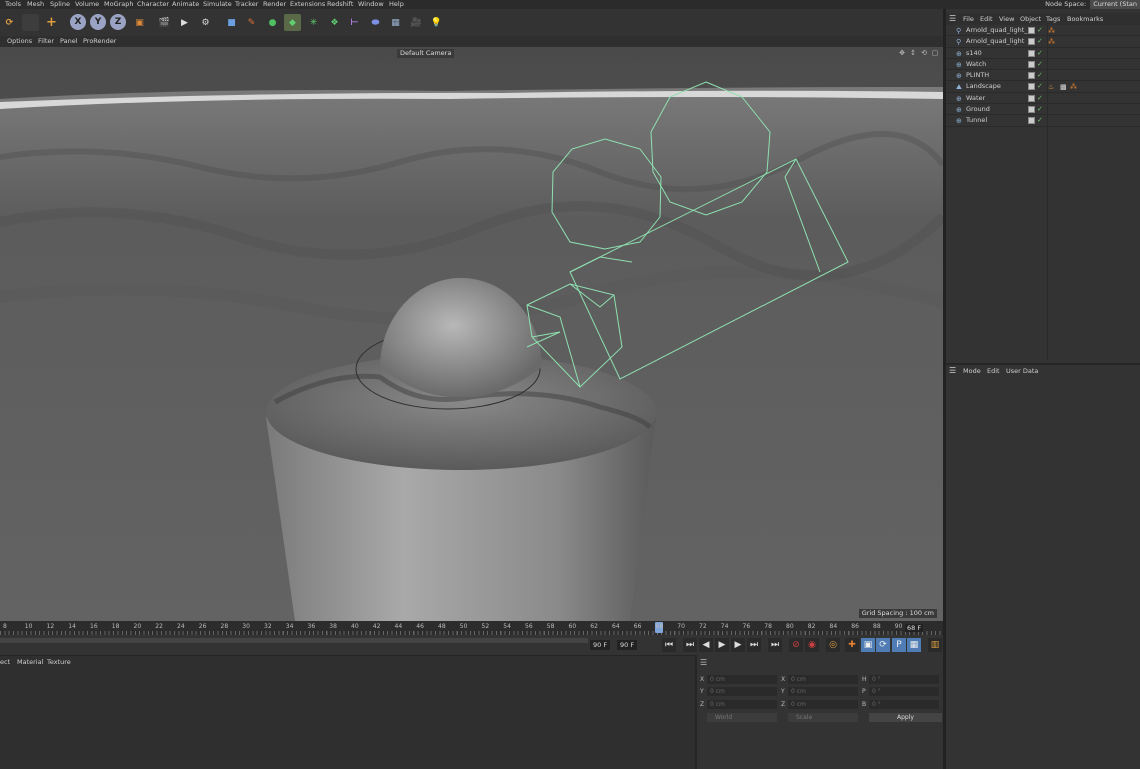  What do you see at coordinates (395, 22) in the screenshot?
I see `floor-icon: ▦` at bounding box center [395, 22].